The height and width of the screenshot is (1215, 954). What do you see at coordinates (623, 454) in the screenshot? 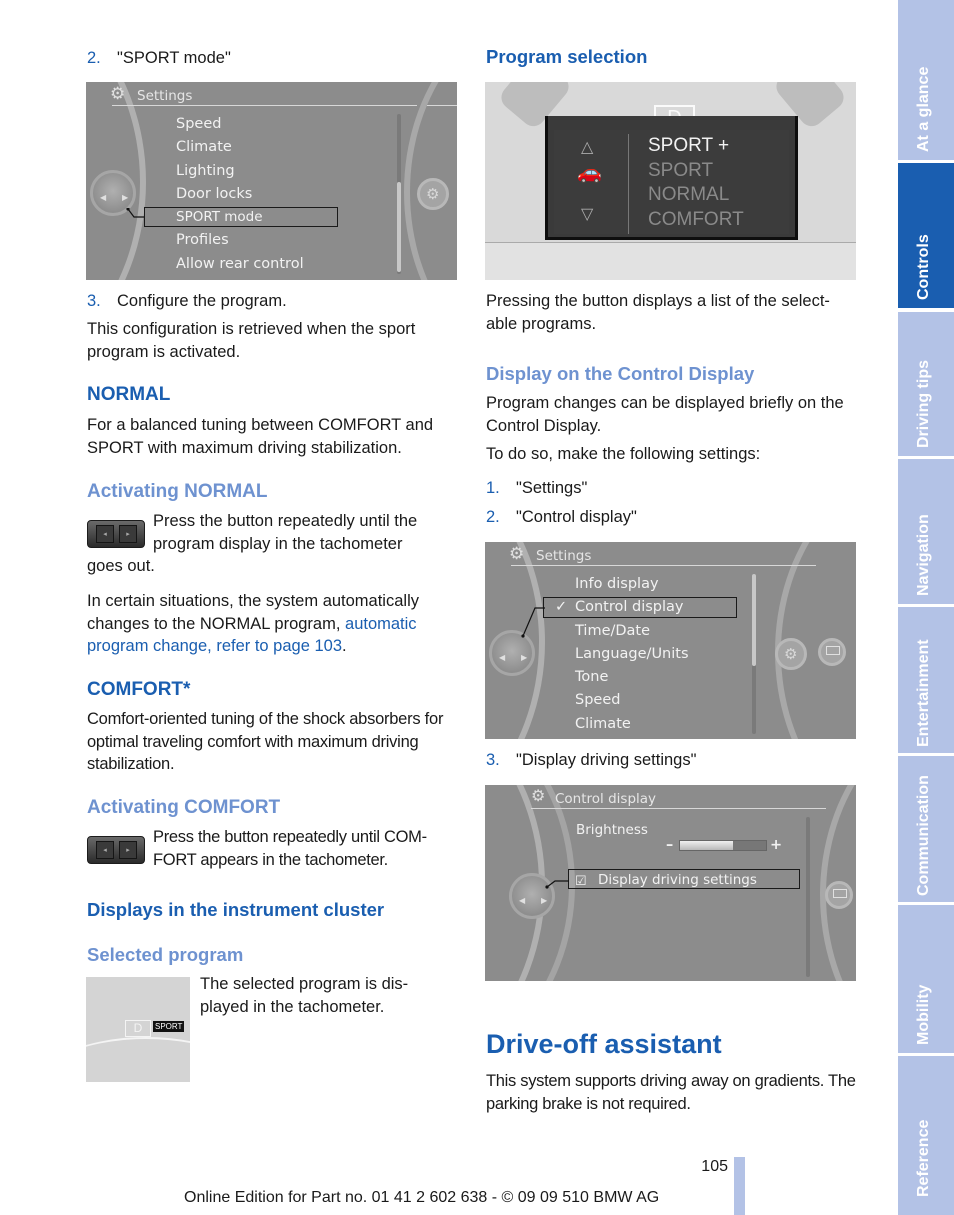
I see `control-display-text-2: To do so, make the following settings:` at bounding box center [623, 454].